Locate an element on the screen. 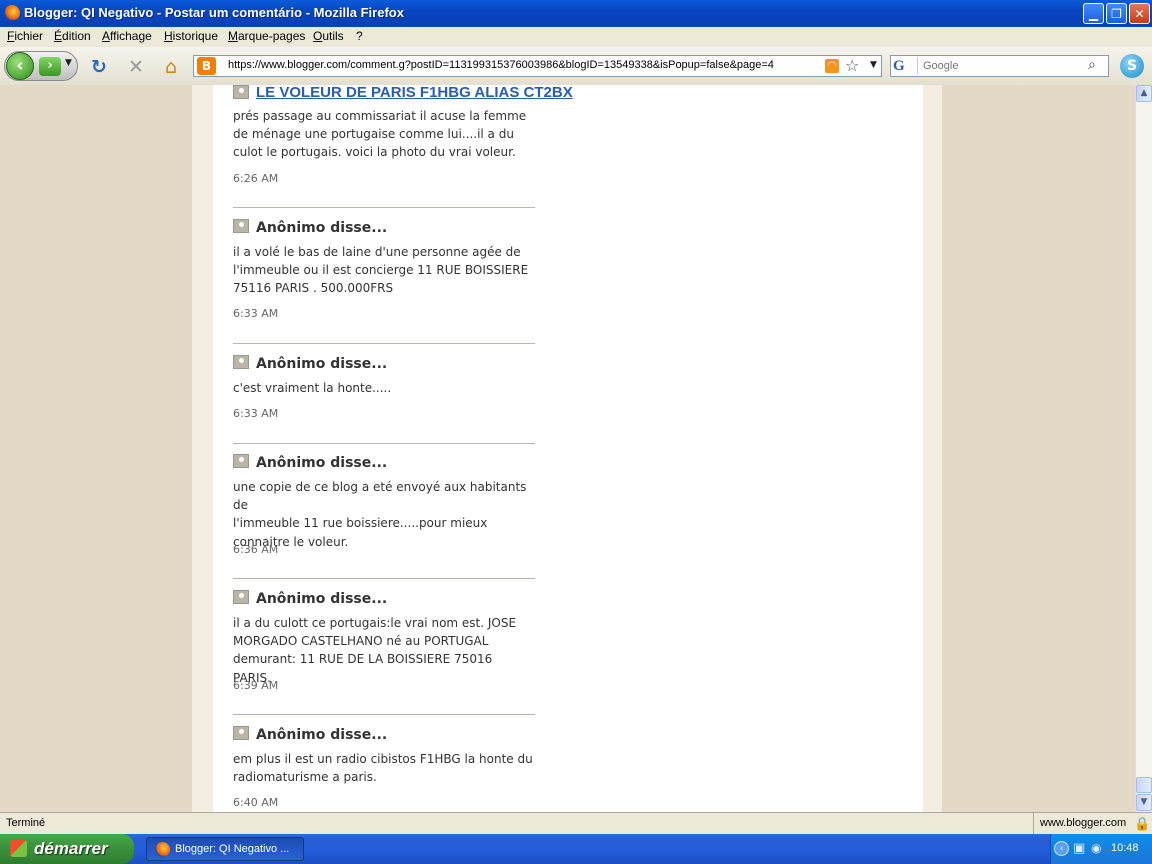 Image resolution: width=1152 pixels, height=864 pixels. network-icon: ▣ is located at coordinates (1079, 848).